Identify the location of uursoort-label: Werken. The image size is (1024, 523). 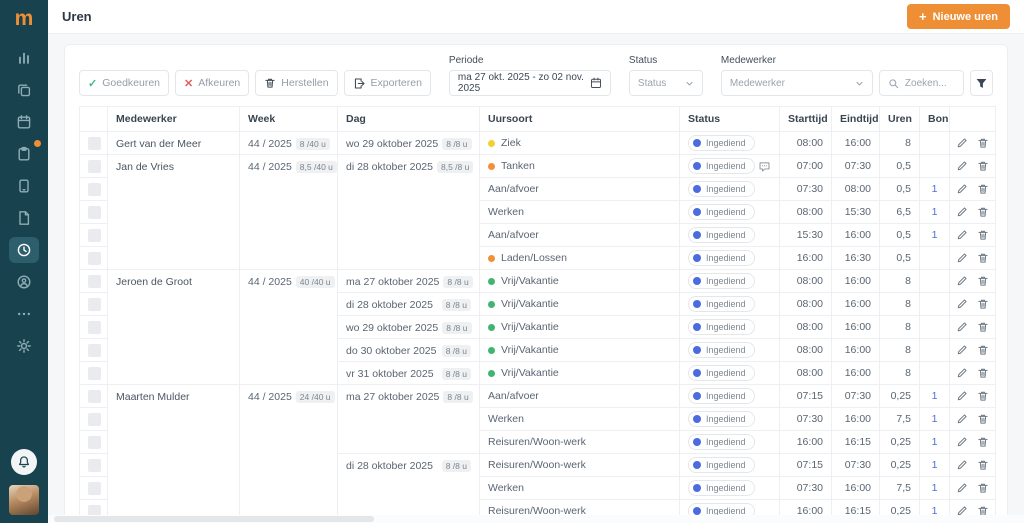
(506, 212).